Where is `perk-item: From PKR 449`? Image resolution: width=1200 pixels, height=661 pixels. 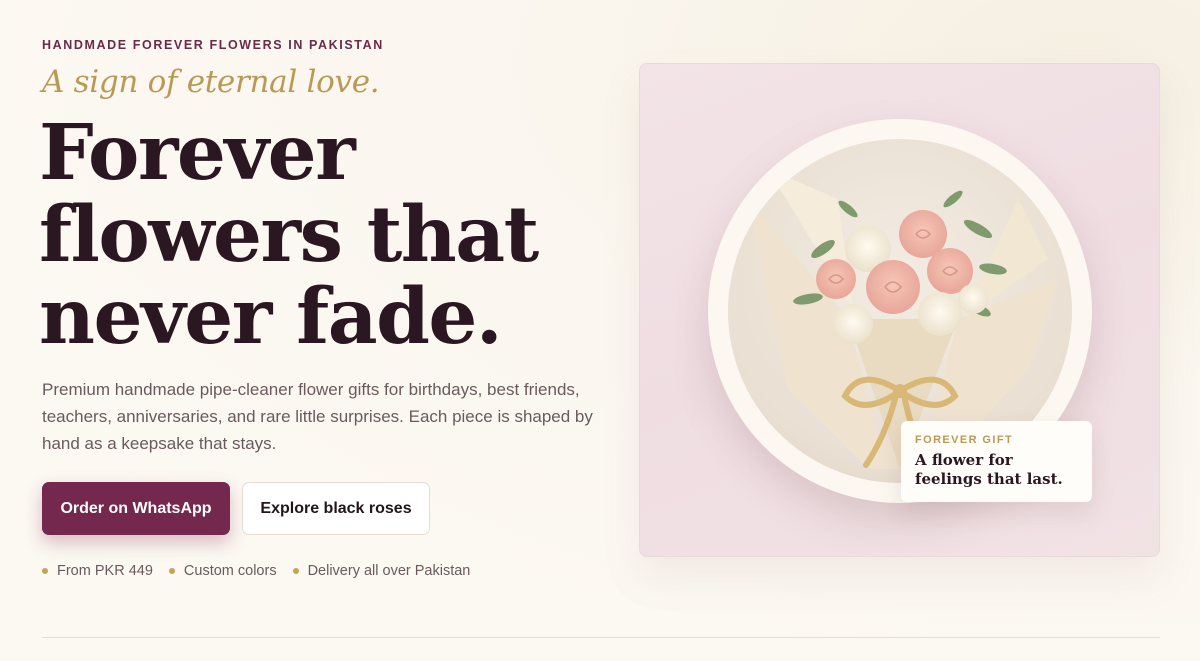
perk-item: From PKR 449 is located at coordinates (97, 571).